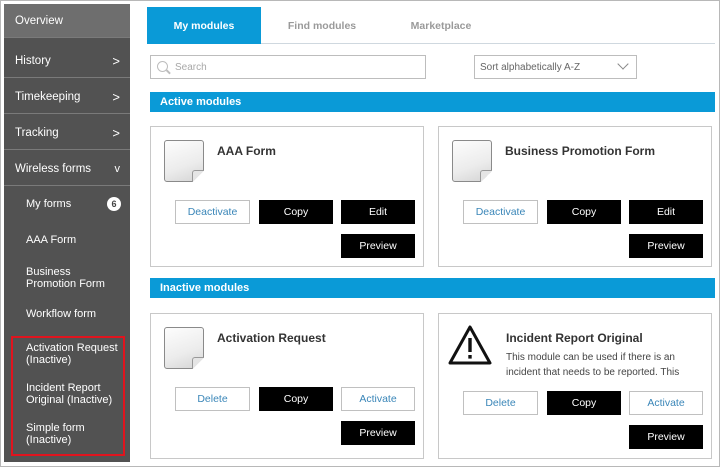 Image resolution: width=720 pixels, height=467 pixels. What do you see at coordinates (470, 345) in the screenshot?
I see `warning-icon` at bounding box center [470, 345].